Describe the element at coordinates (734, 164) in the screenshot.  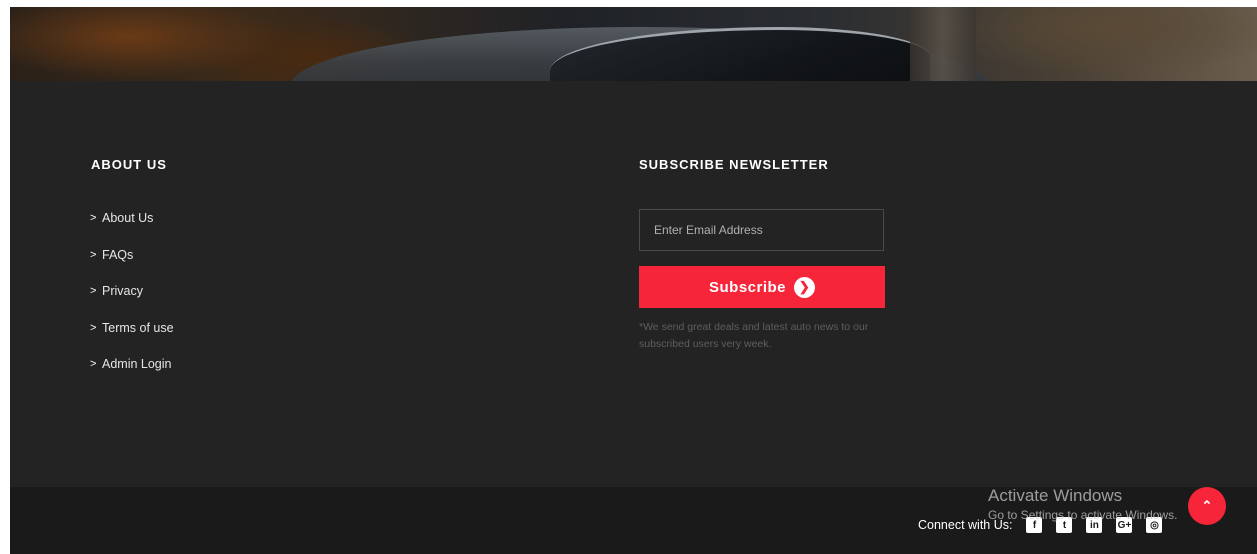
I see `newsletter-heading: SUBSCRIBE NEWSLETTER` at that location.